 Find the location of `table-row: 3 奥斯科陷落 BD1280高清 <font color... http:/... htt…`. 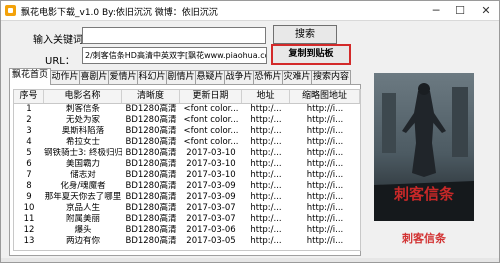

table-row: 3 奥斯科陷落 BD1280高清 <font color... http:/... htt… is located at coordinates (187, 131).